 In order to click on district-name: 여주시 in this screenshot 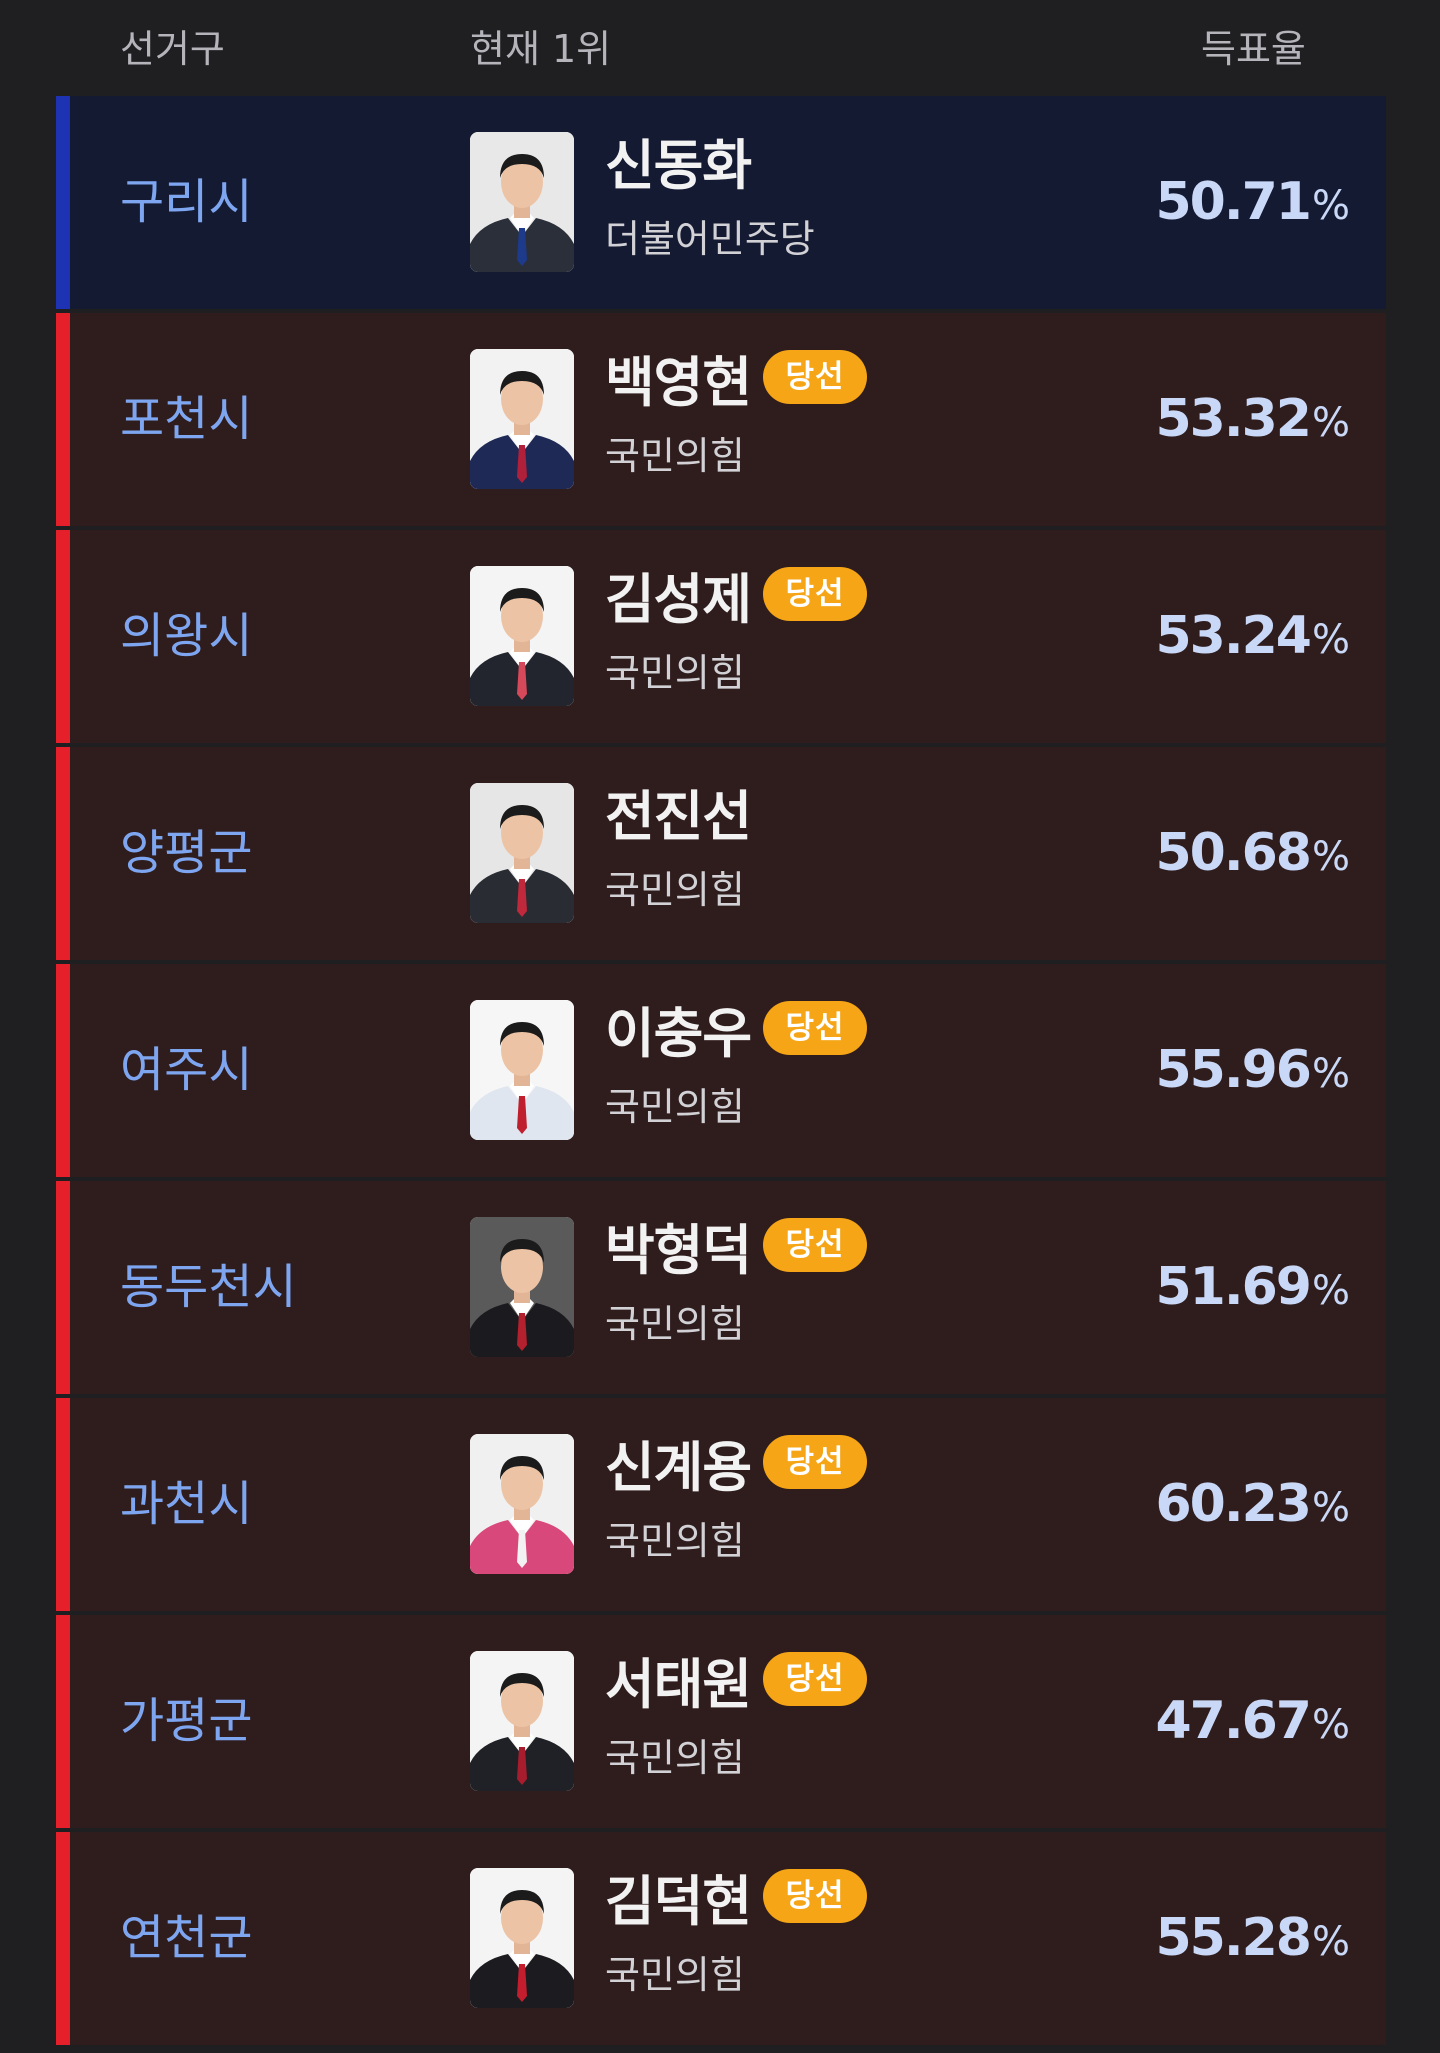, I will do `click(186, 1070)`.